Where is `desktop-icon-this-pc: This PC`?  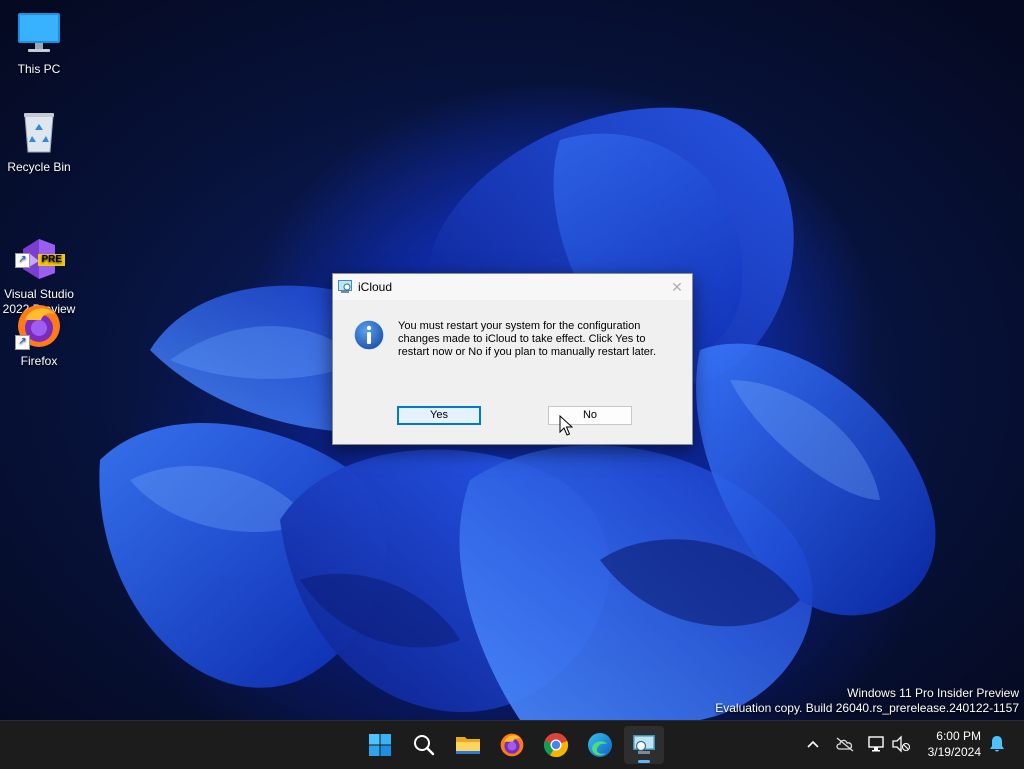 desktop-icon-this-pc: This PC is located at coordinates (39, 43).